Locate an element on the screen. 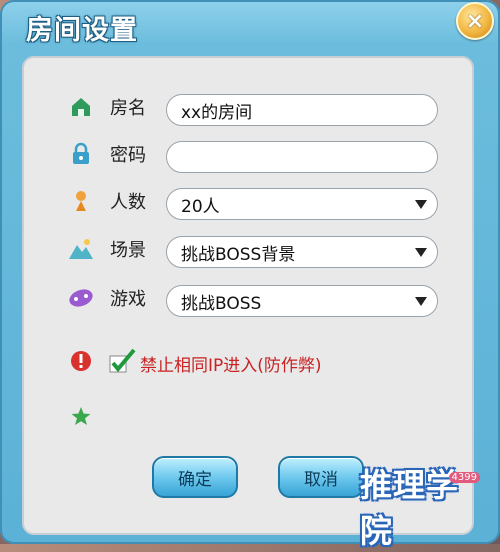 The height and width of the screenshot is (552, 500). checkmark-icon is located at coordinates (122, 363).